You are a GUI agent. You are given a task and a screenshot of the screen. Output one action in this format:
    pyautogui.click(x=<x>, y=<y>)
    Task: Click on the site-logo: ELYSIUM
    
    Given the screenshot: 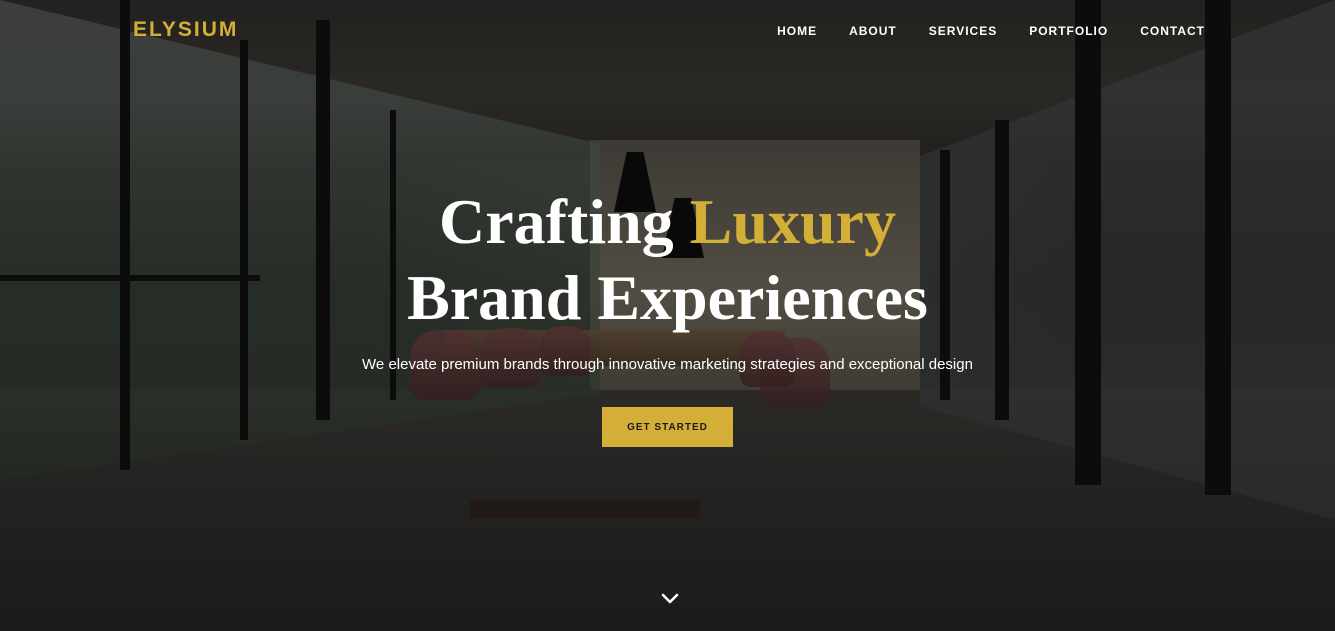 What is the action you would take?
    pyautogui.click(x=185, y=30)
    